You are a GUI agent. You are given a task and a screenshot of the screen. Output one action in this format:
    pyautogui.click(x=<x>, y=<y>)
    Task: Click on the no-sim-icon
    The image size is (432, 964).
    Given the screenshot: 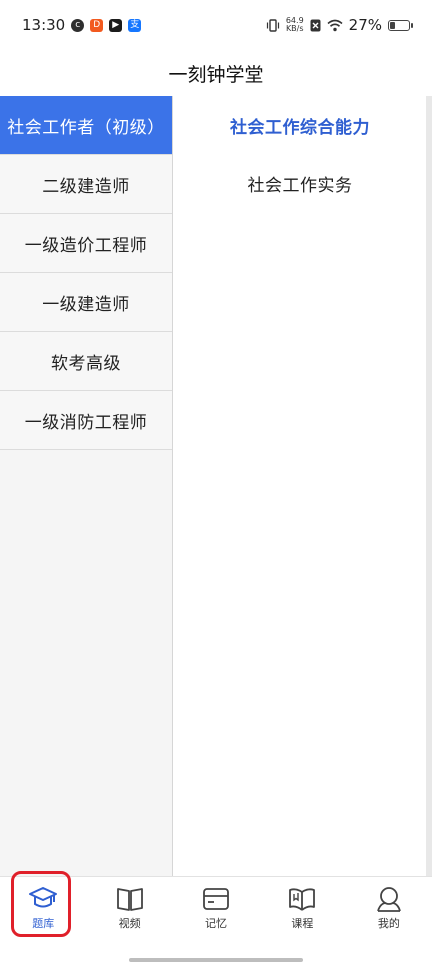 What is the action you would take?
    pyautogui.click(x=315, y=25)
    